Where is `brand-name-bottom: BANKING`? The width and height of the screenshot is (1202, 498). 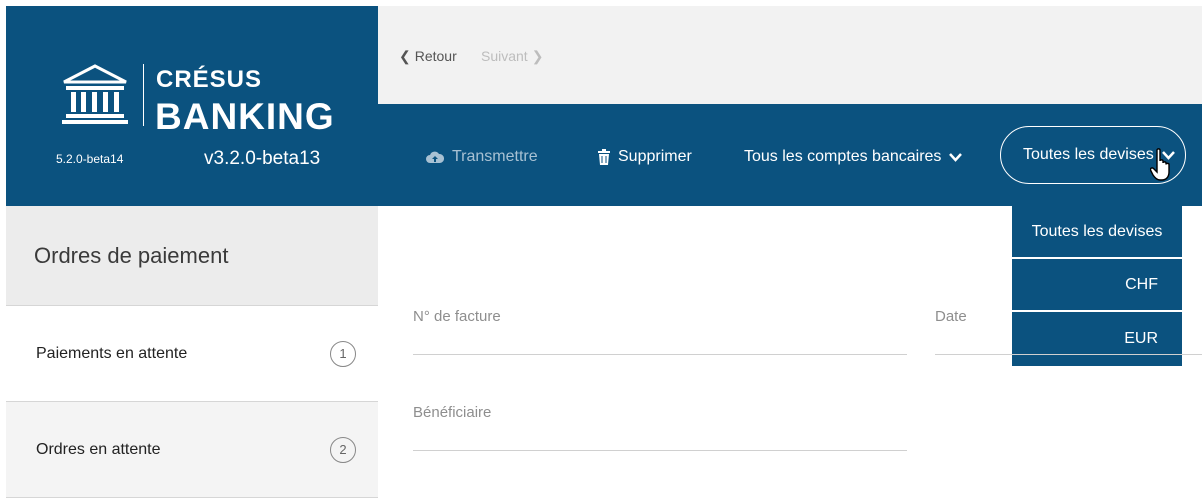 brand-name-bottom: BANKING is located at coordinates (245, 116).